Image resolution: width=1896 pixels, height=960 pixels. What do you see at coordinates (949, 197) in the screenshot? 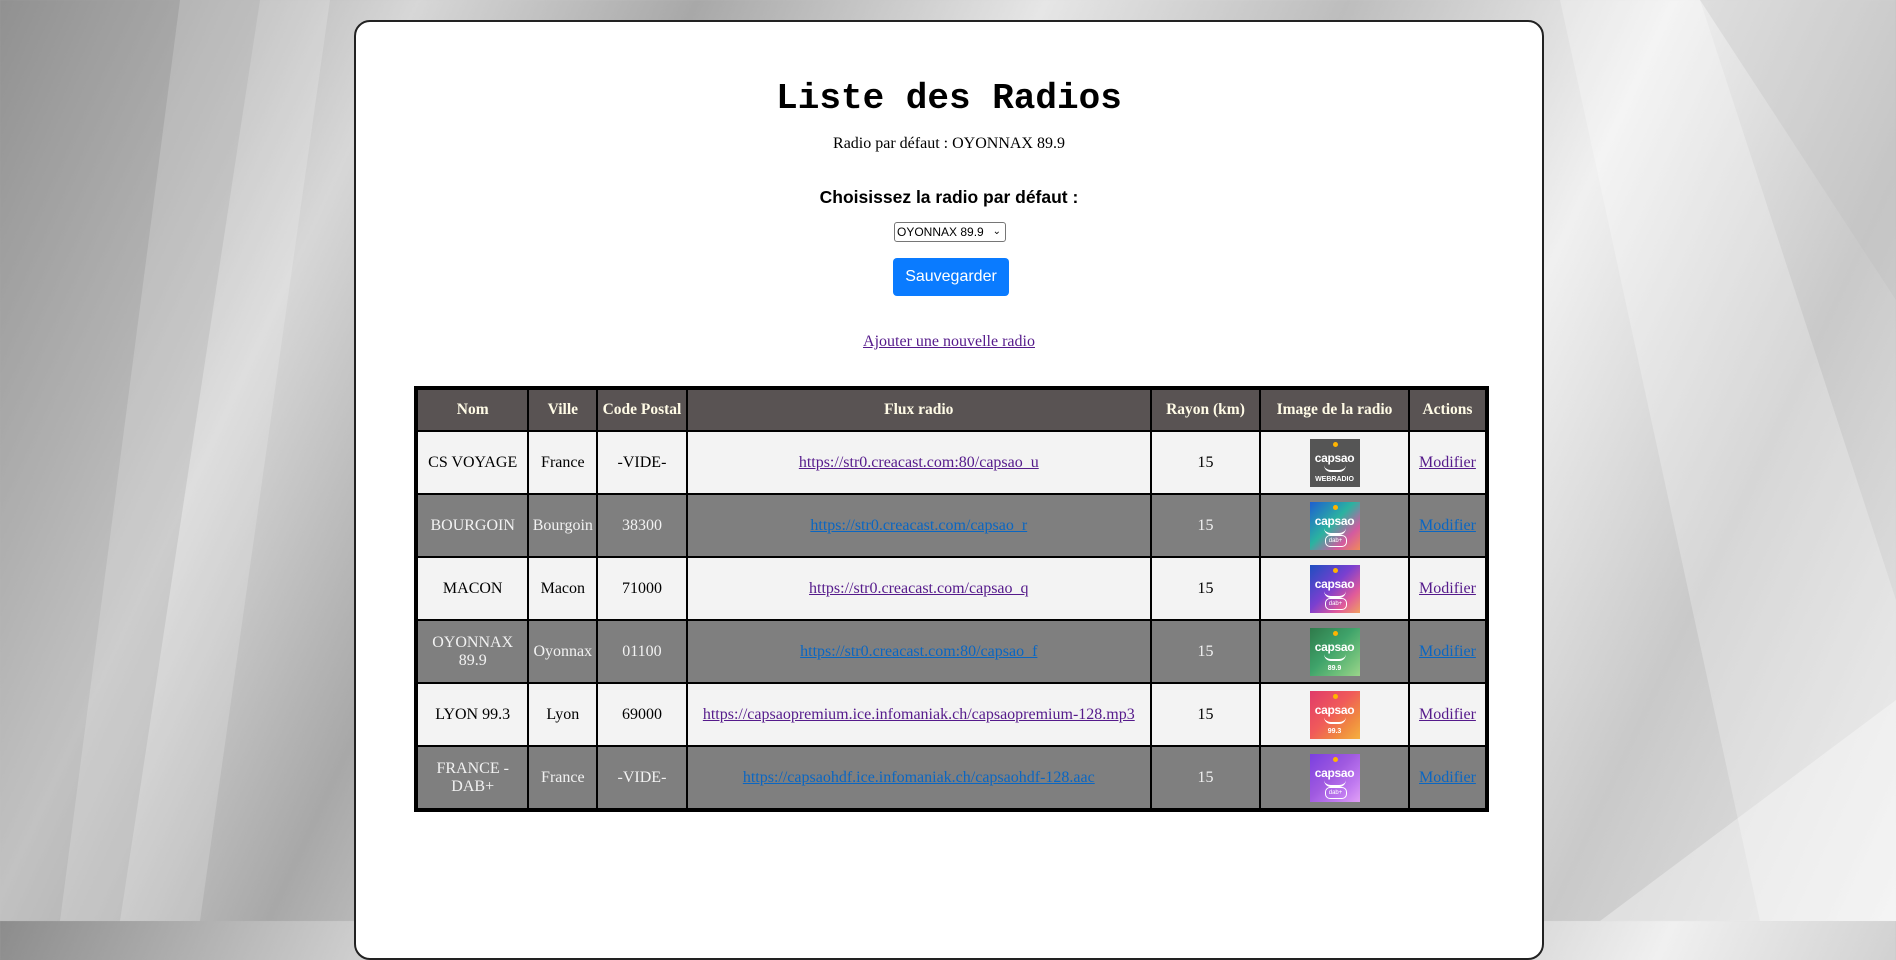
I see `choose-default-label: Choisissez la radio par défaut :` at bounding box center [949, 197].